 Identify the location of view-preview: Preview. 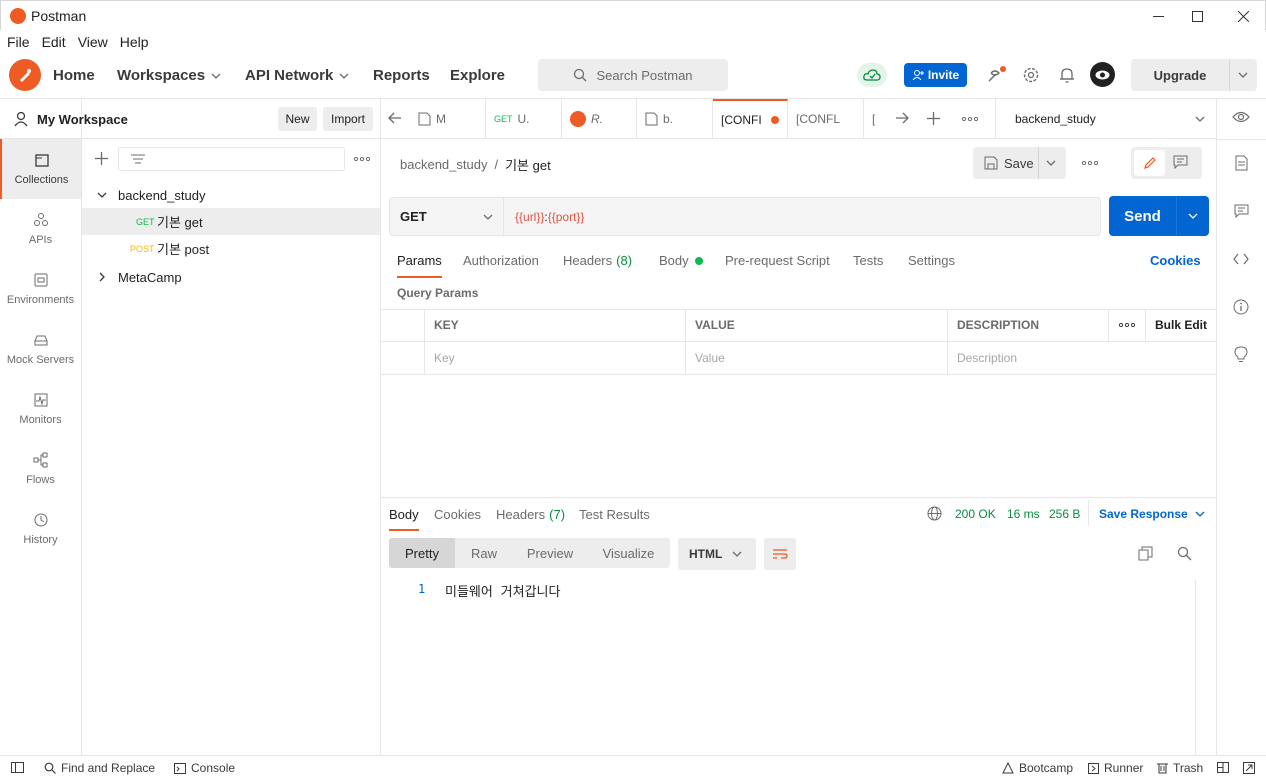
(550, 553).